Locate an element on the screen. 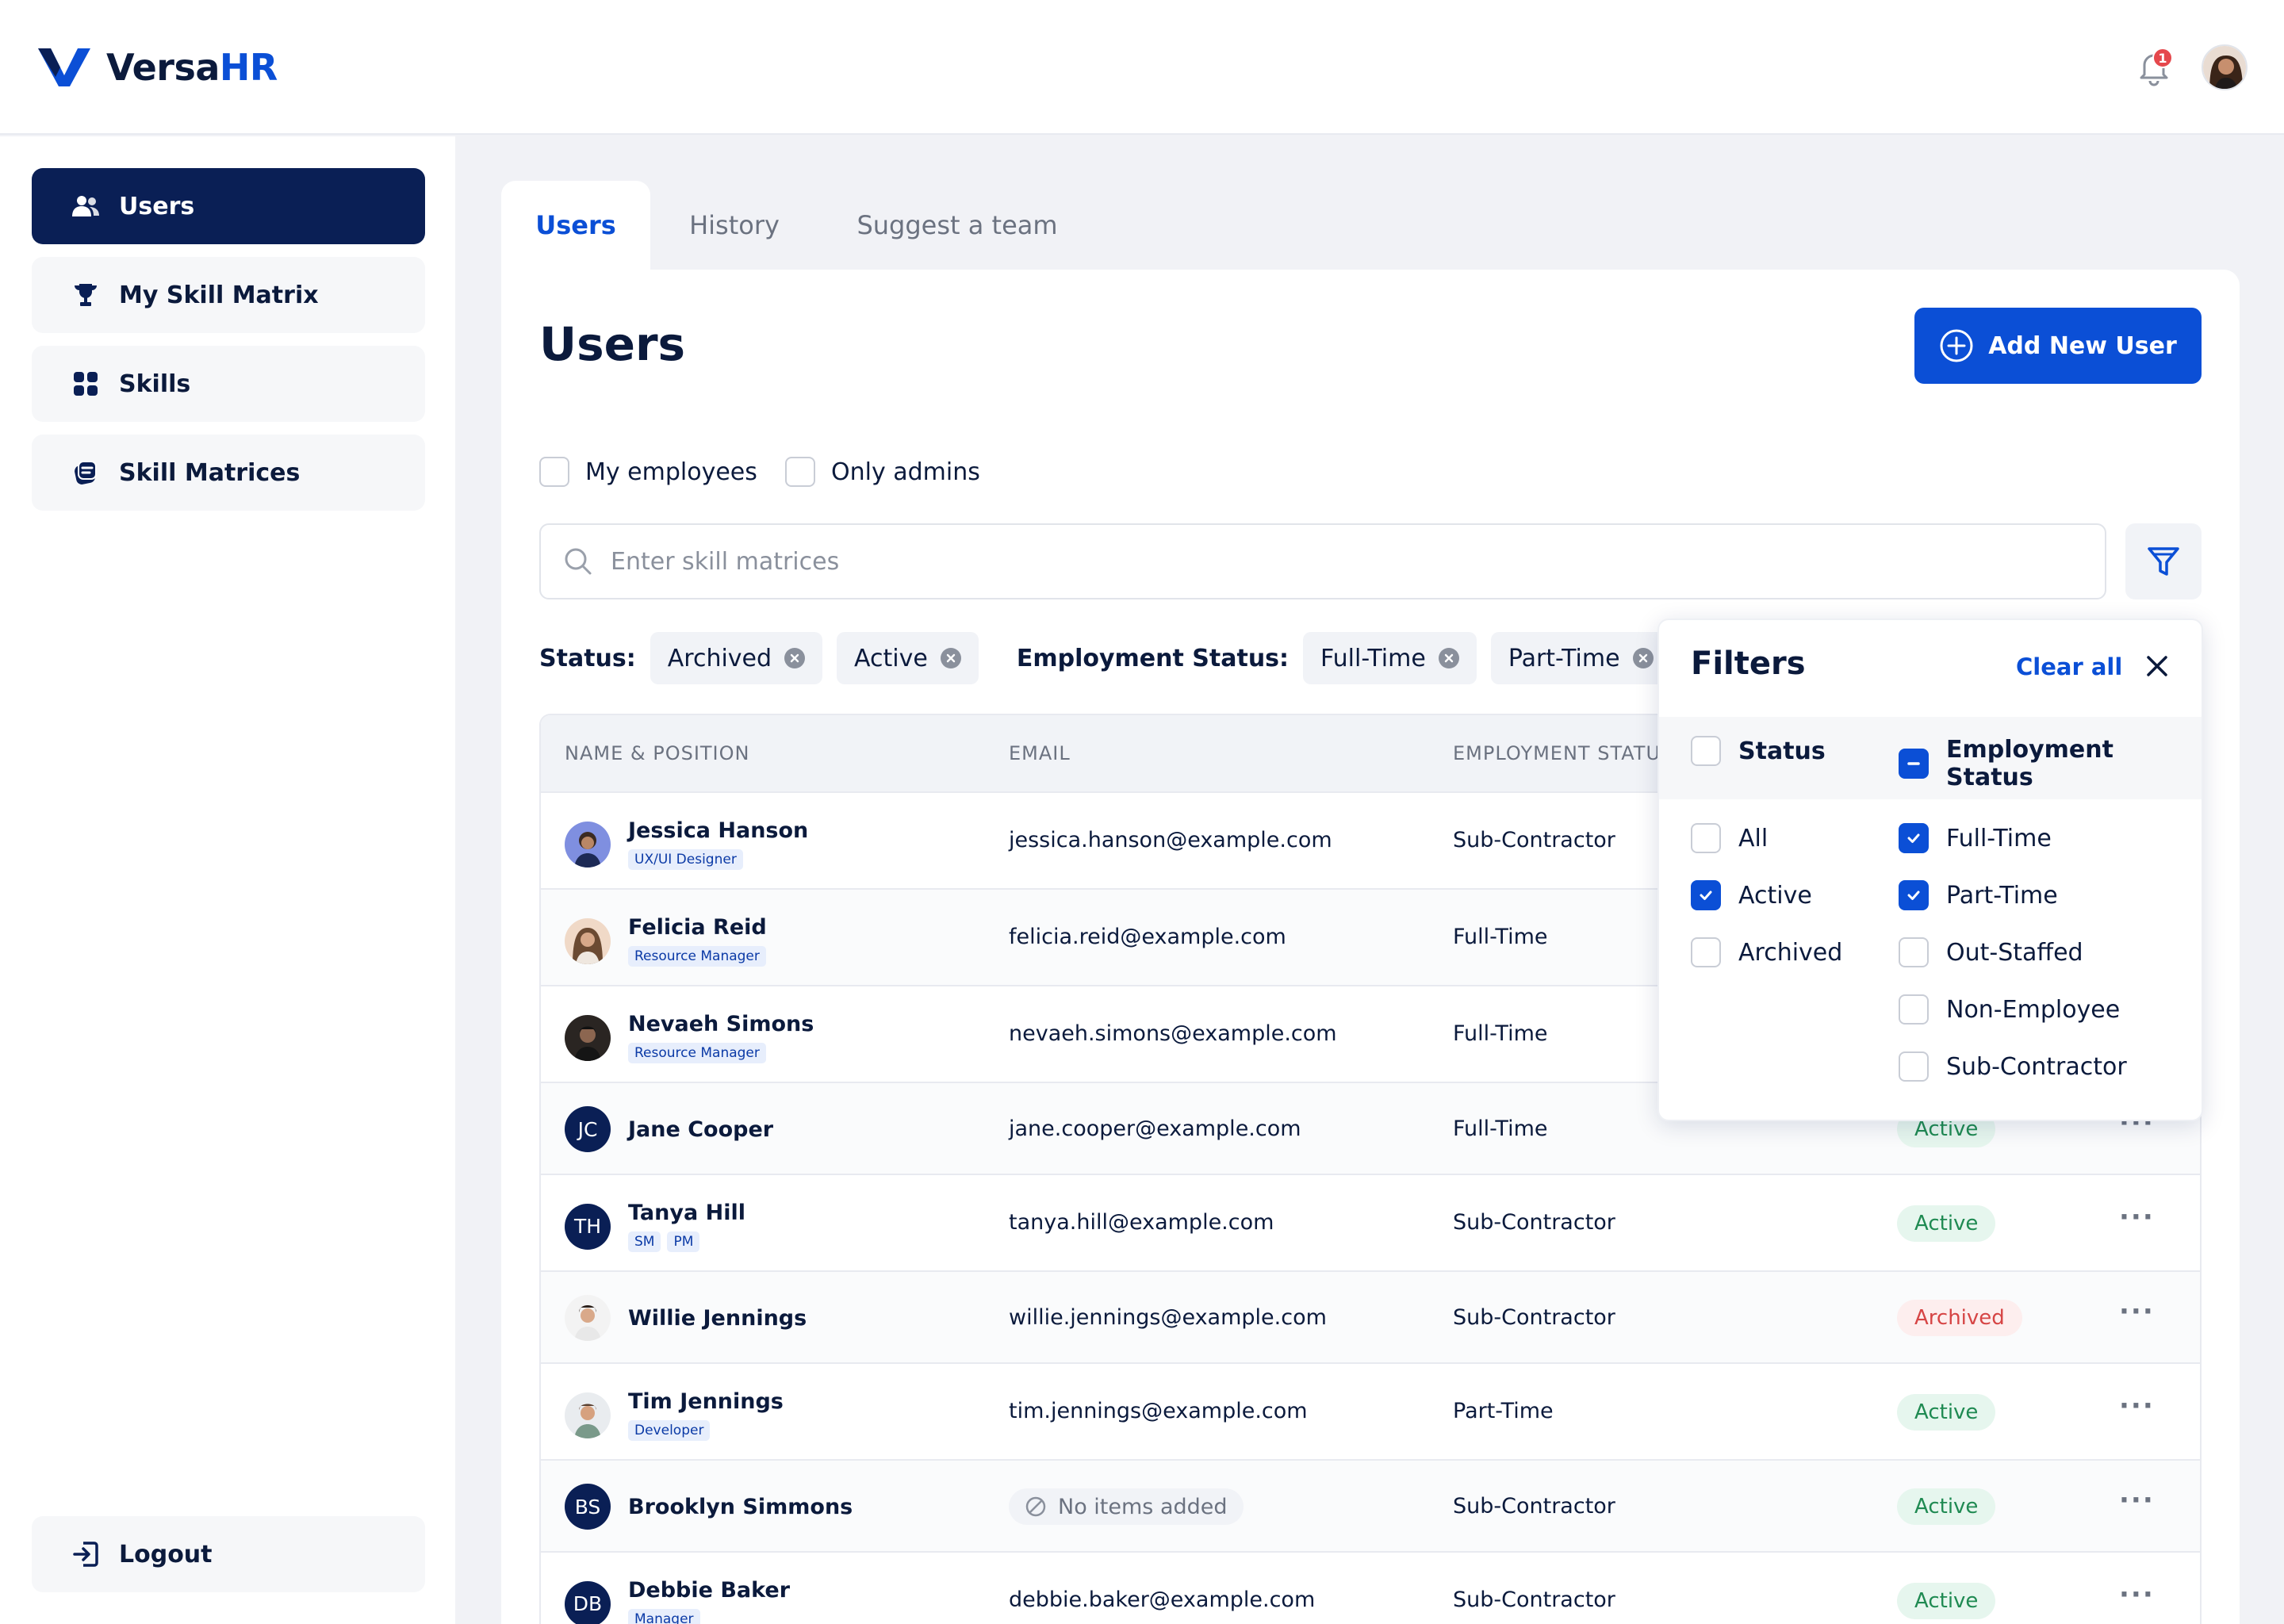 The height and width of the screenshot is (1624, 2284). role-tag: Manager is located at coordinates (664, 1616).